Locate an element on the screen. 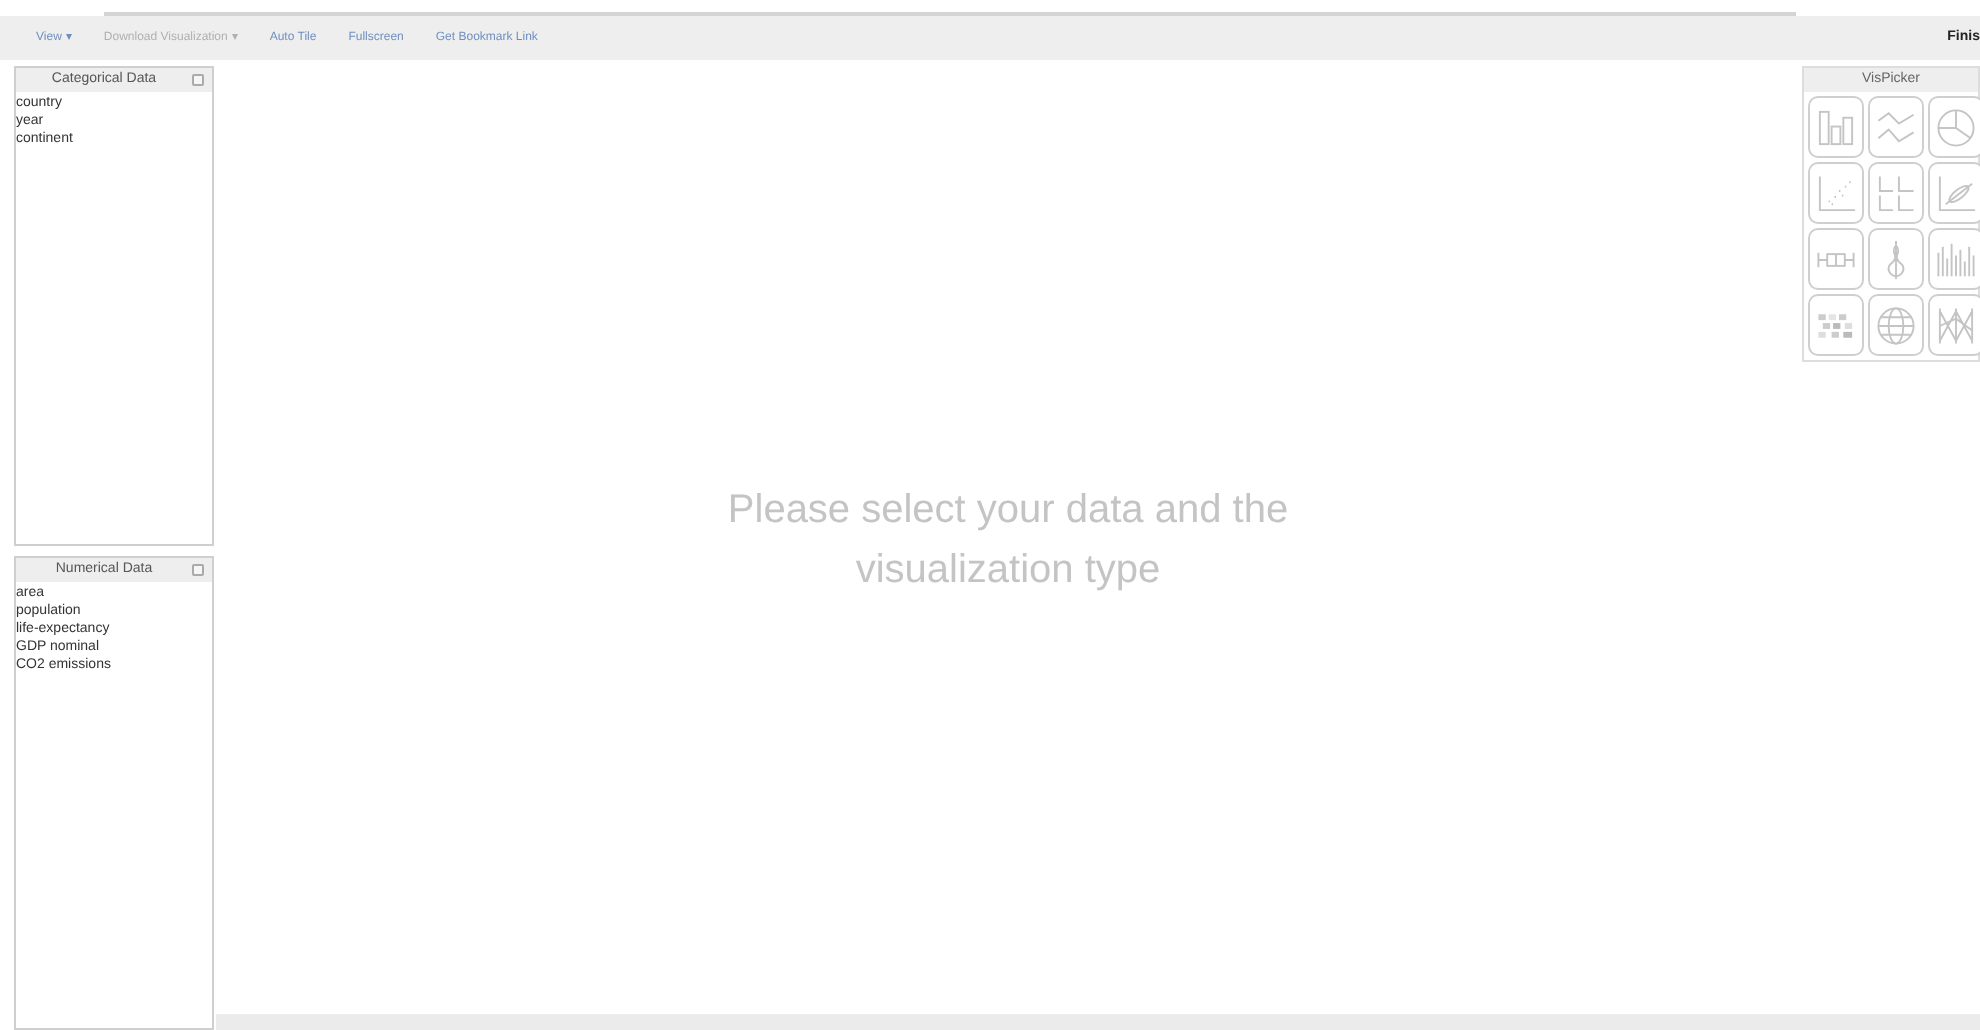 This screenshot has width=1980, height=1030. parallel-coordinates-icon is located at coordinates (1956, 325).